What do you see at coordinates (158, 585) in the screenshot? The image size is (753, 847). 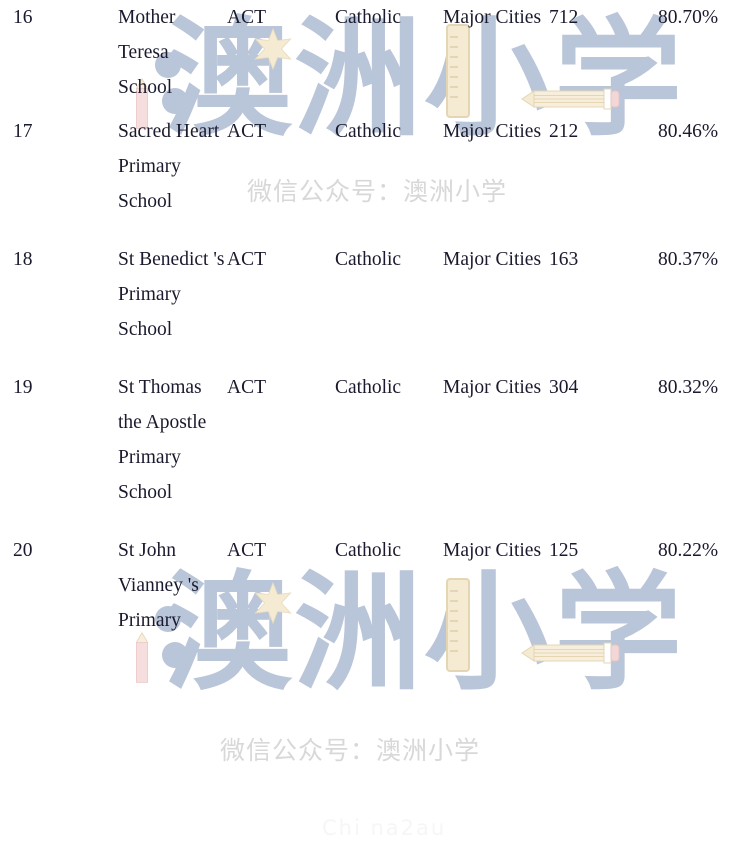 I see `cell-school: St John Vianney 's Primary` at bounding box center [158, 585].